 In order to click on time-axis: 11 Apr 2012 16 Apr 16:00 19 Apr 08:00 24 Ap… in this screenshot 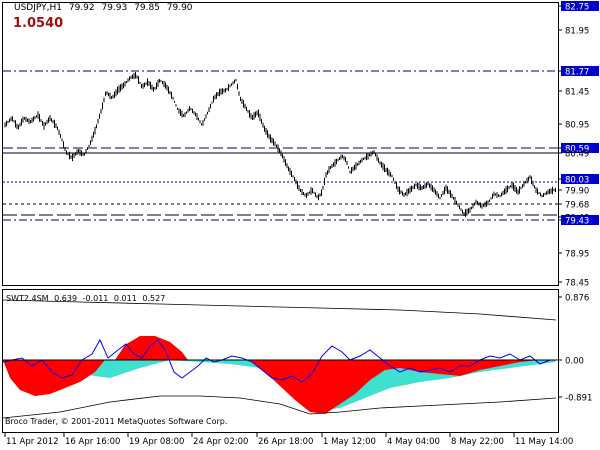, I will do `click(288, 440)`.